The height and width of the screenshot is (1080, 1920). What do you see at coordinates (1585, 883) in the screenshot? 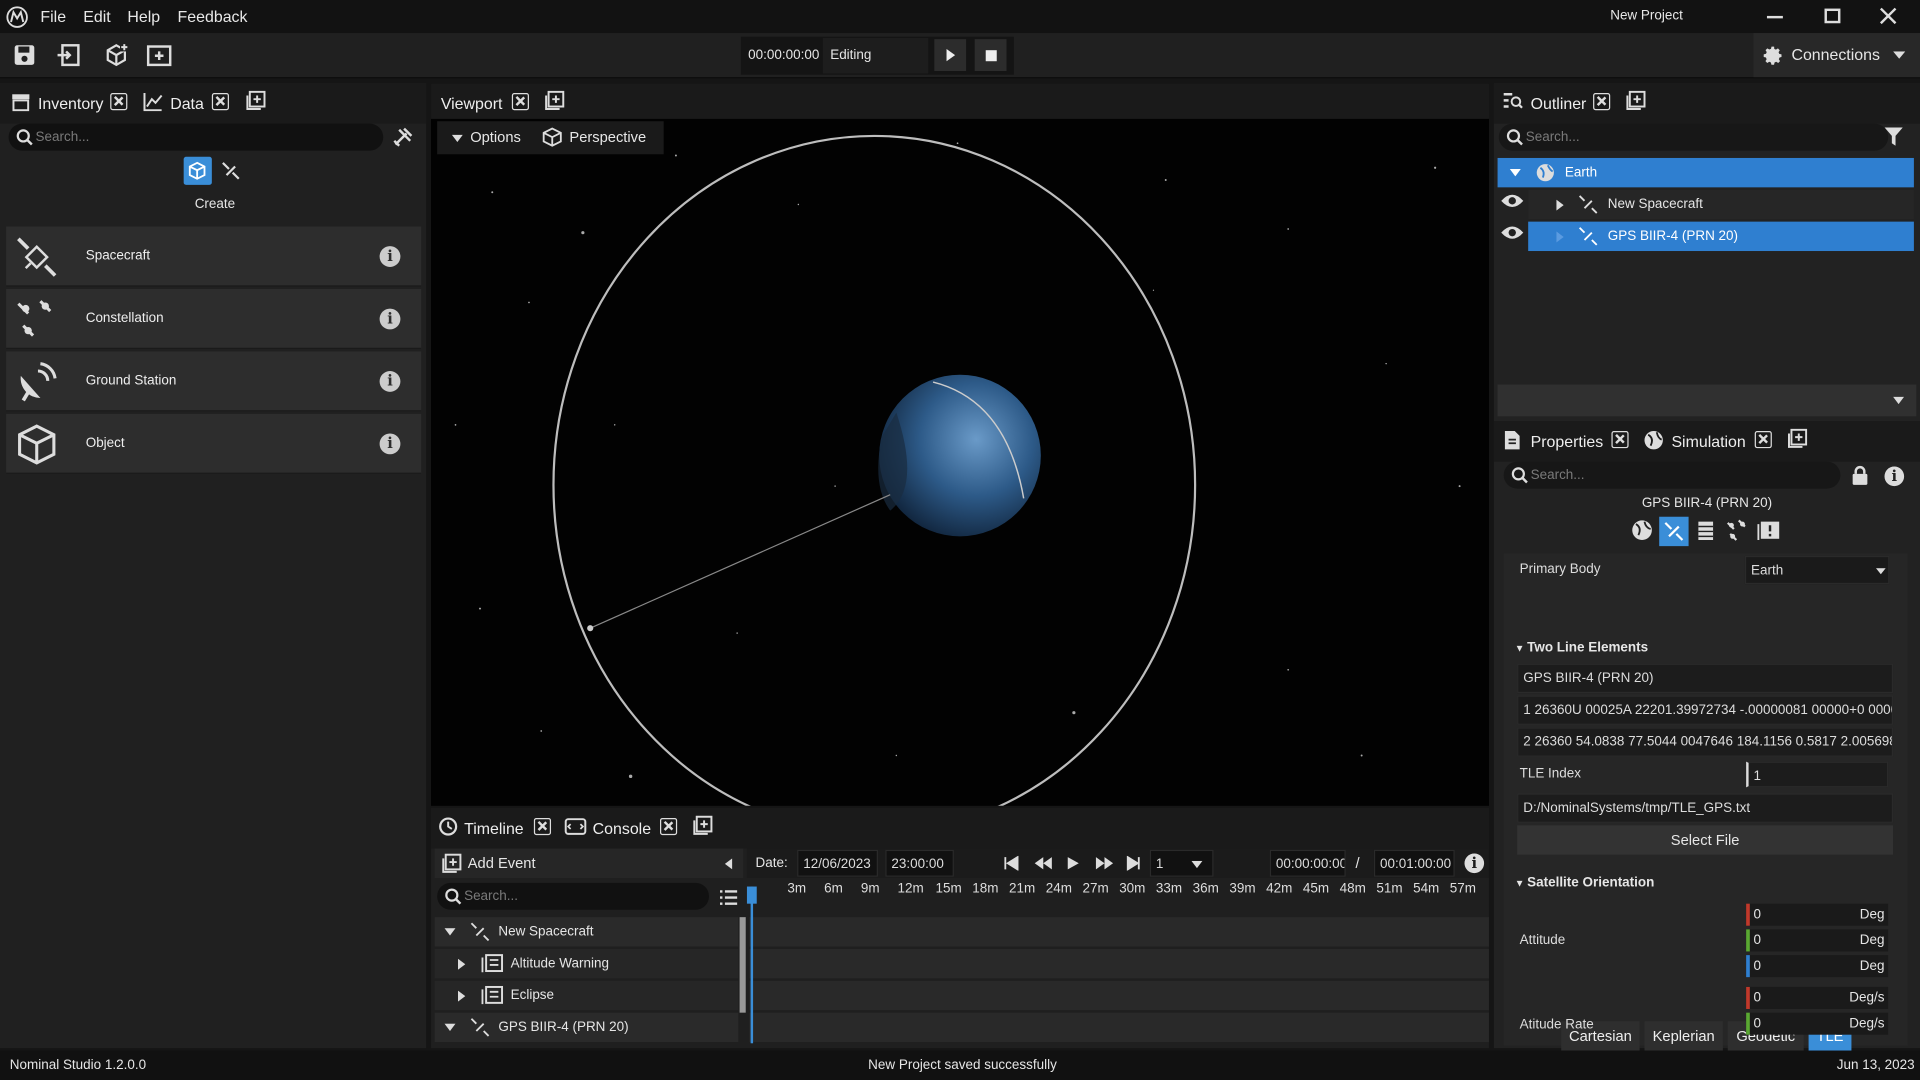
I see `orientation-section-header: ▼ Satellite Orientation` at bounding box center [1585, 883].